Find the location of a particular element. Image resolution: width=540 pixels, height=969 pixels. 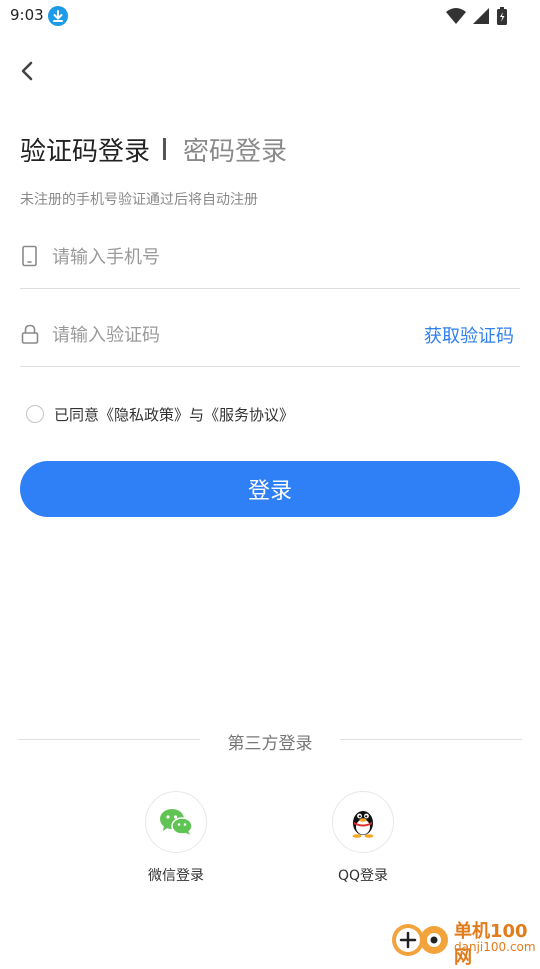

watermark-en: danji100.com is located at coordinates (495, 947).